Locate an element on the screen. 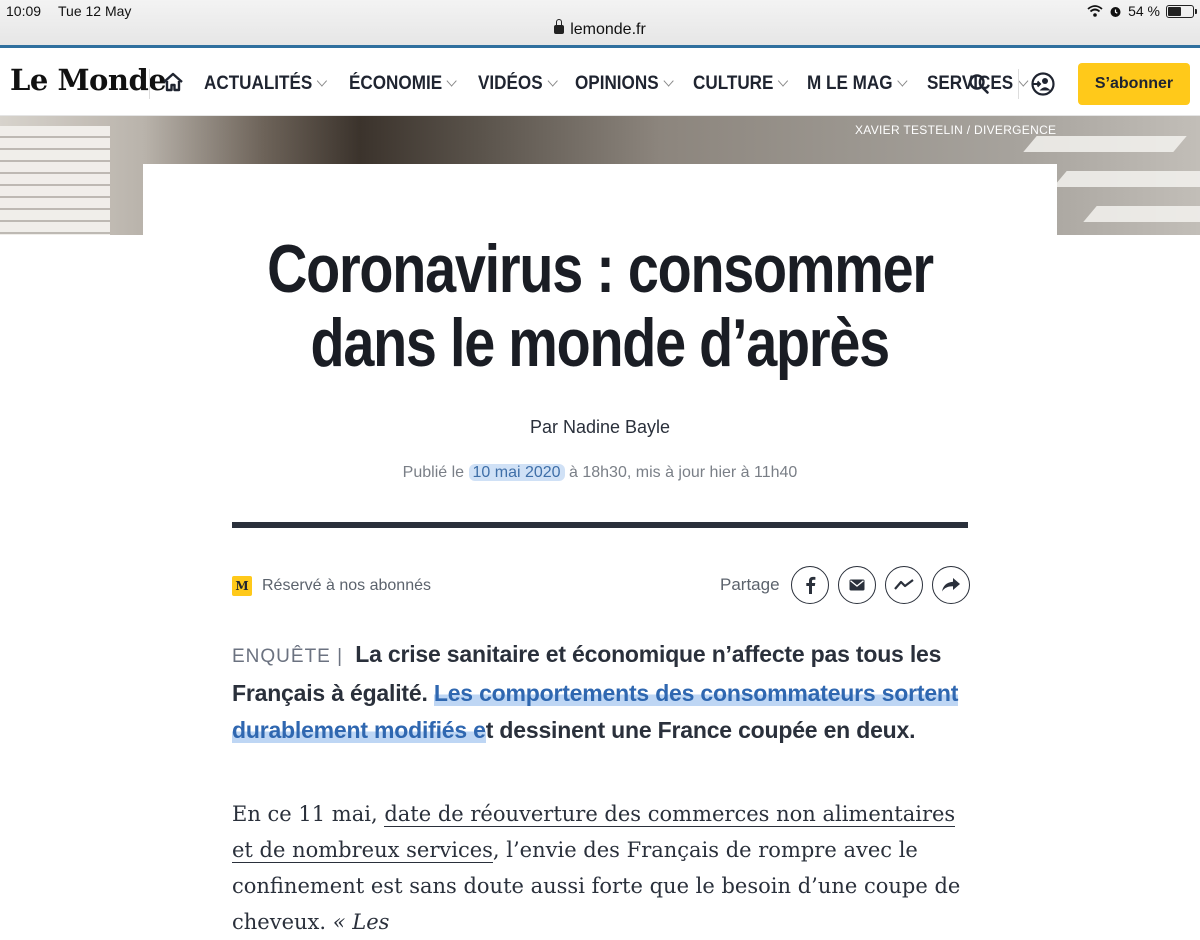  menu-item-actualites: ACTUALITÉS is located at coordinates (266, 83).